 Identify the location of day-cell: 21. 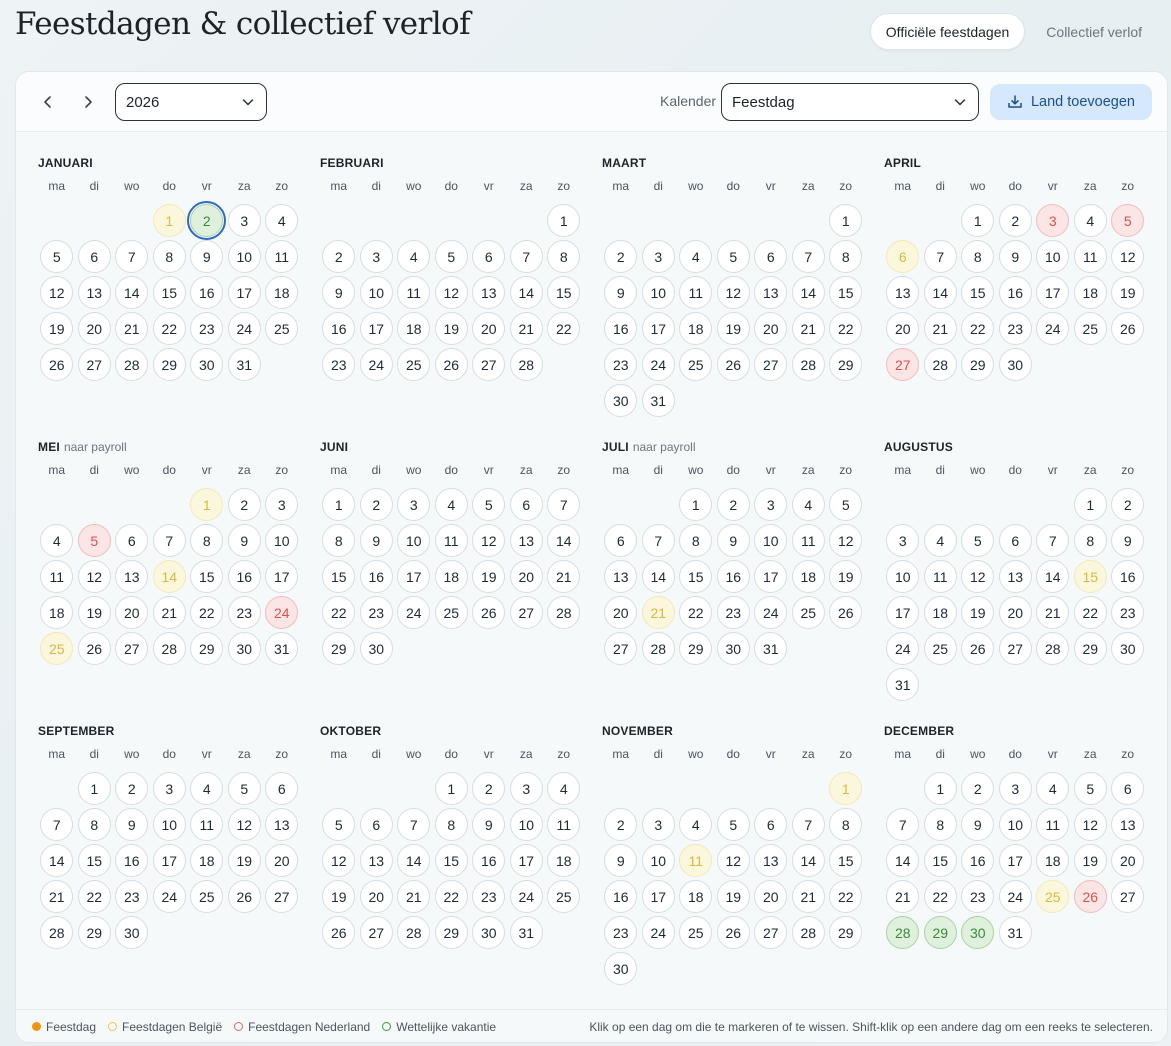
(564, 576).